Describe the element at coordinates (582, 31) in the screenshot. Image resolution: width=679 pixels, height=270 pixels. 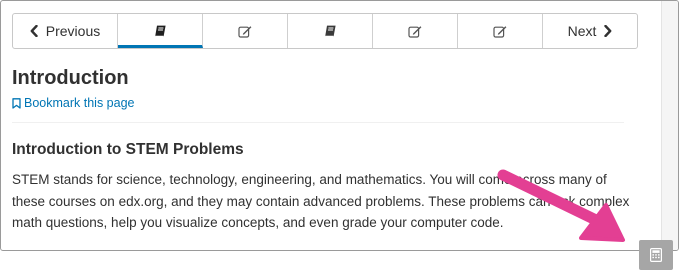
I see `next-label: Next` at that location.